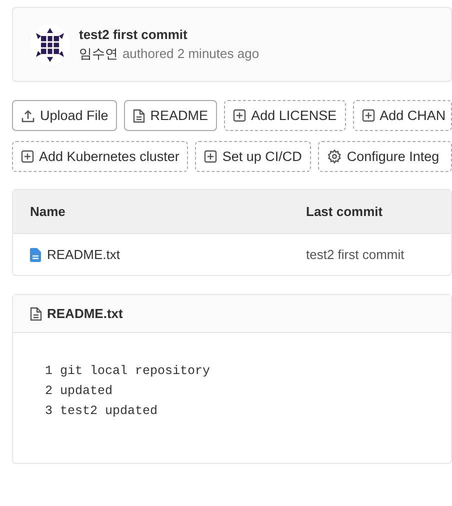 This screenshot has width=452, height=506. Describe the element at coordinates (50, 44) in the screenshot. I see `avatar-icon` at that location.